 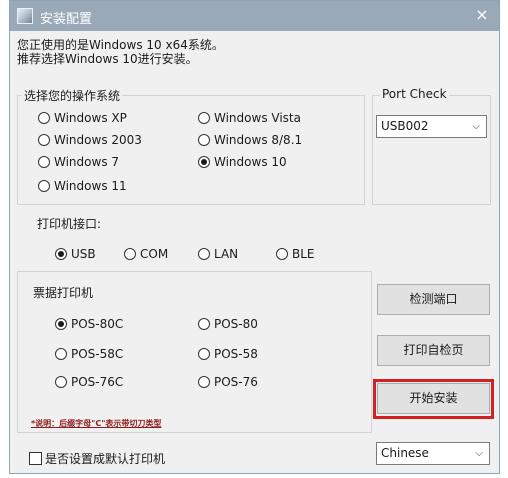 What do you see at coordinates (405, 126) in the screenshot?
I see `port-select-value: USB002` at bounding box center [405, 126].